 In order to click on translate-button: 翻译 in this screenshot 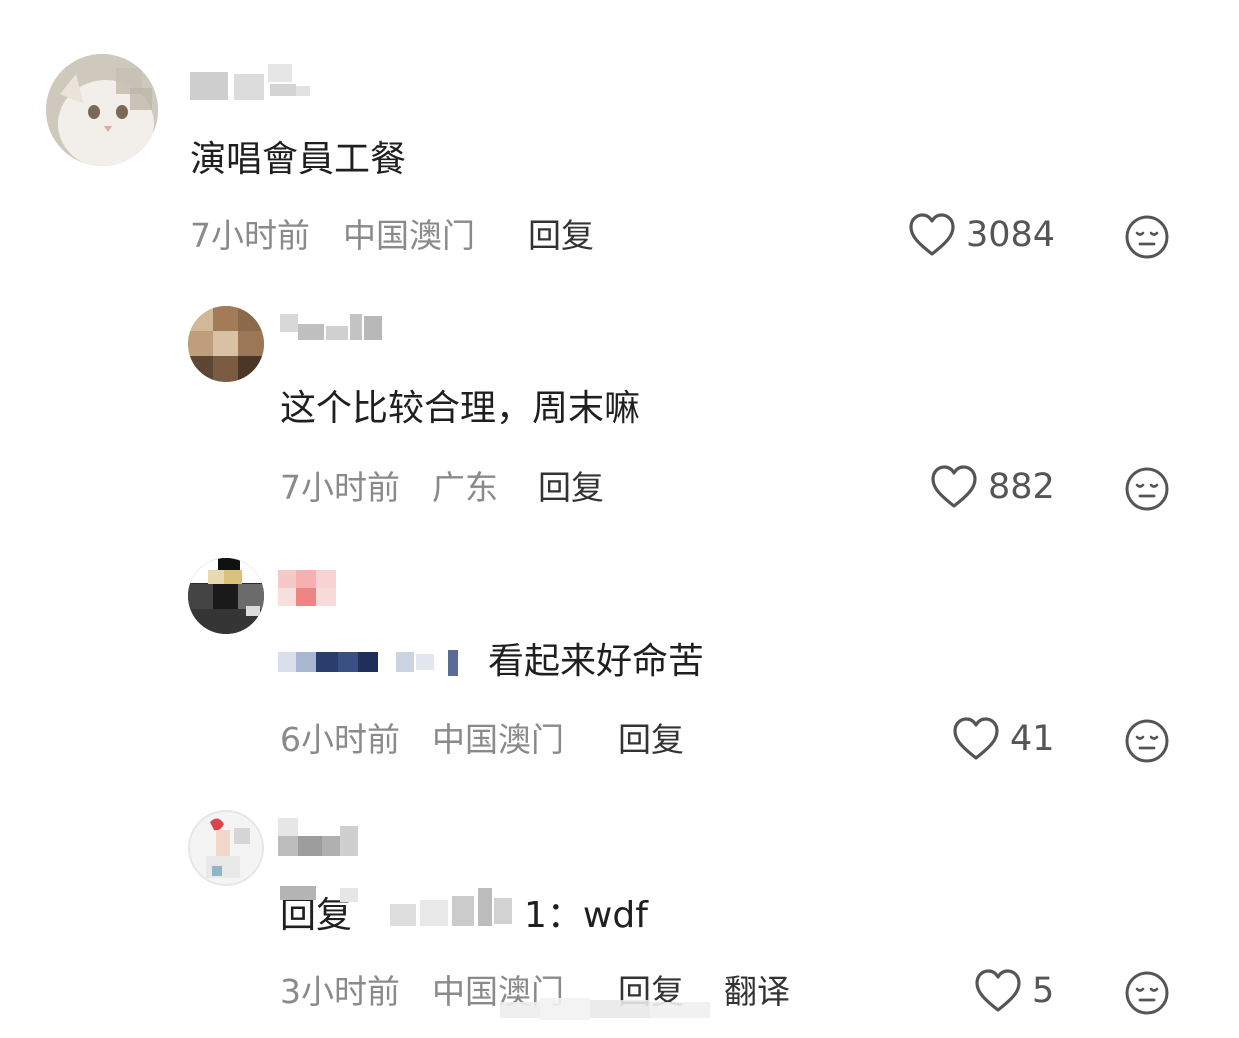, I will do `click(757, 992)`.